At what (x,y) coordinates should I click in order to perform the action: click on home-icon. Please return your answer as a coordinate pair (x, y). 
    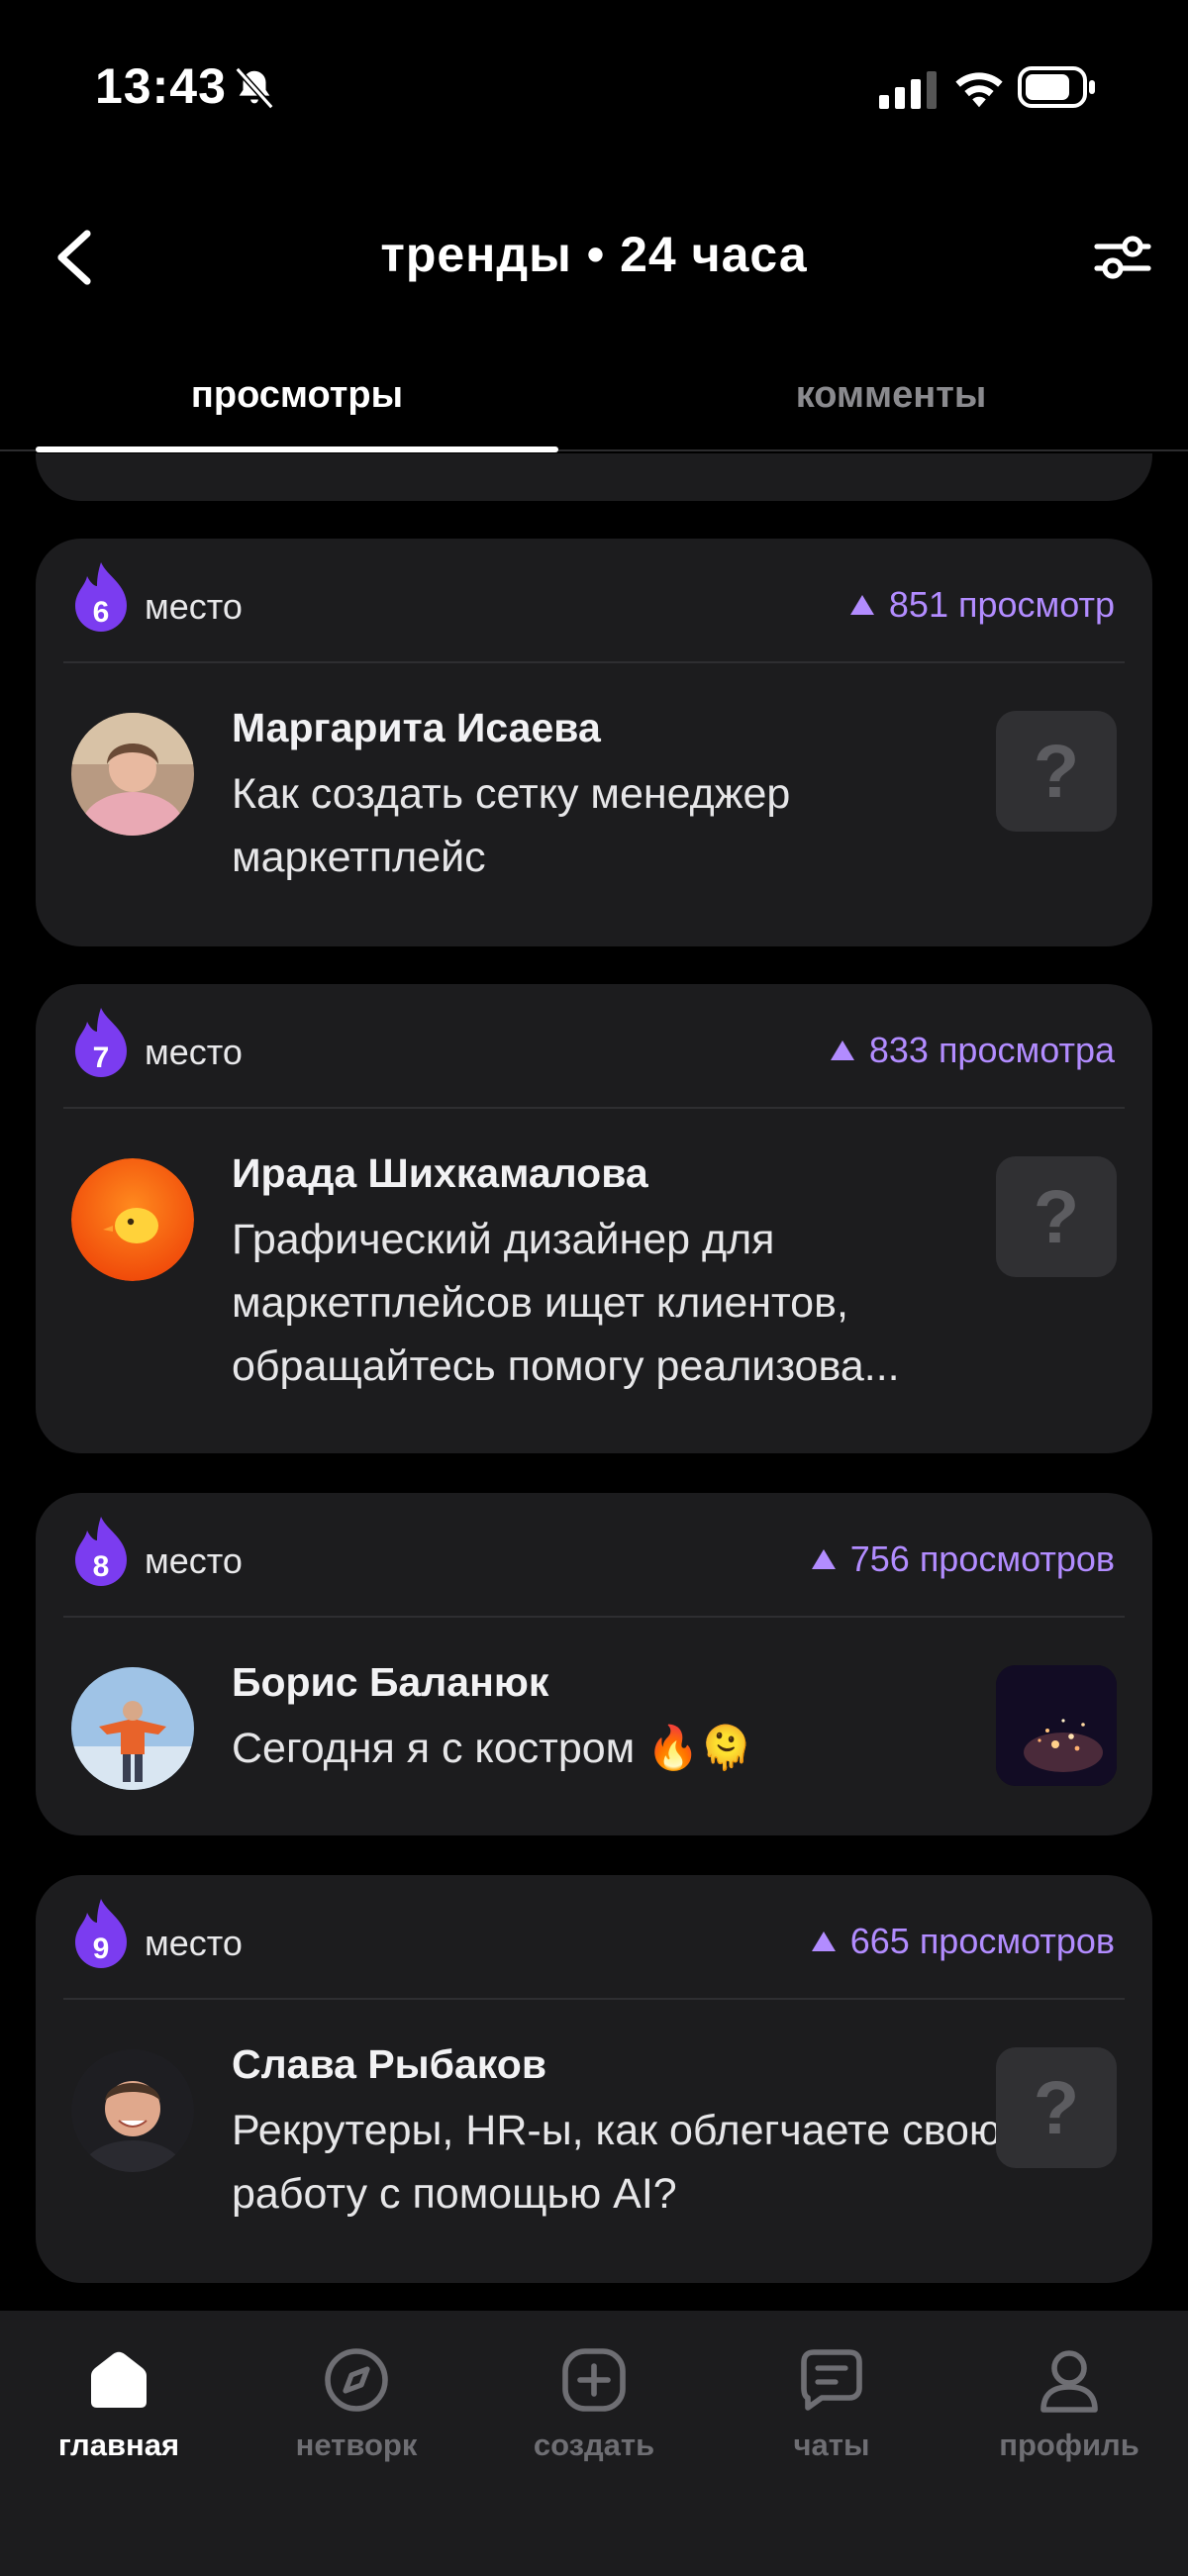
    Looking at the image, I should click on (119, 2380).